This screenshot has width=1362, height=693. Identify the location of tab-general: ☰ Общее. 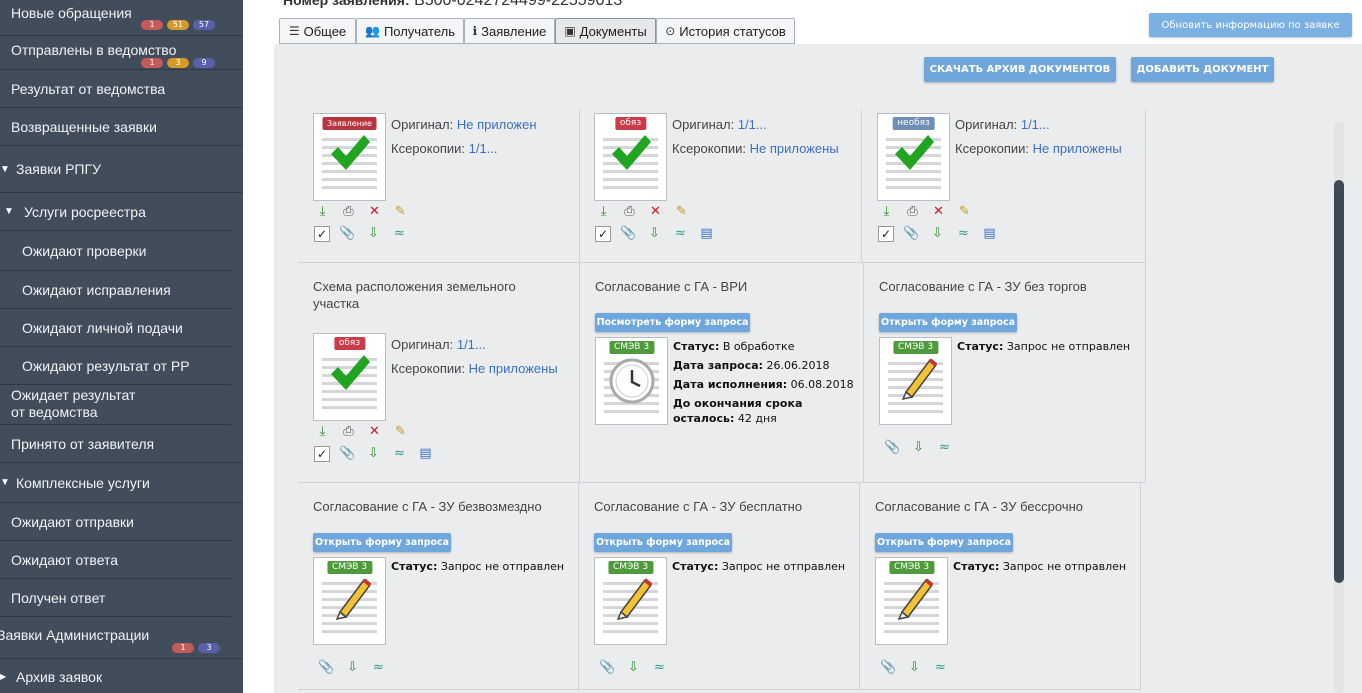
(317, 31).